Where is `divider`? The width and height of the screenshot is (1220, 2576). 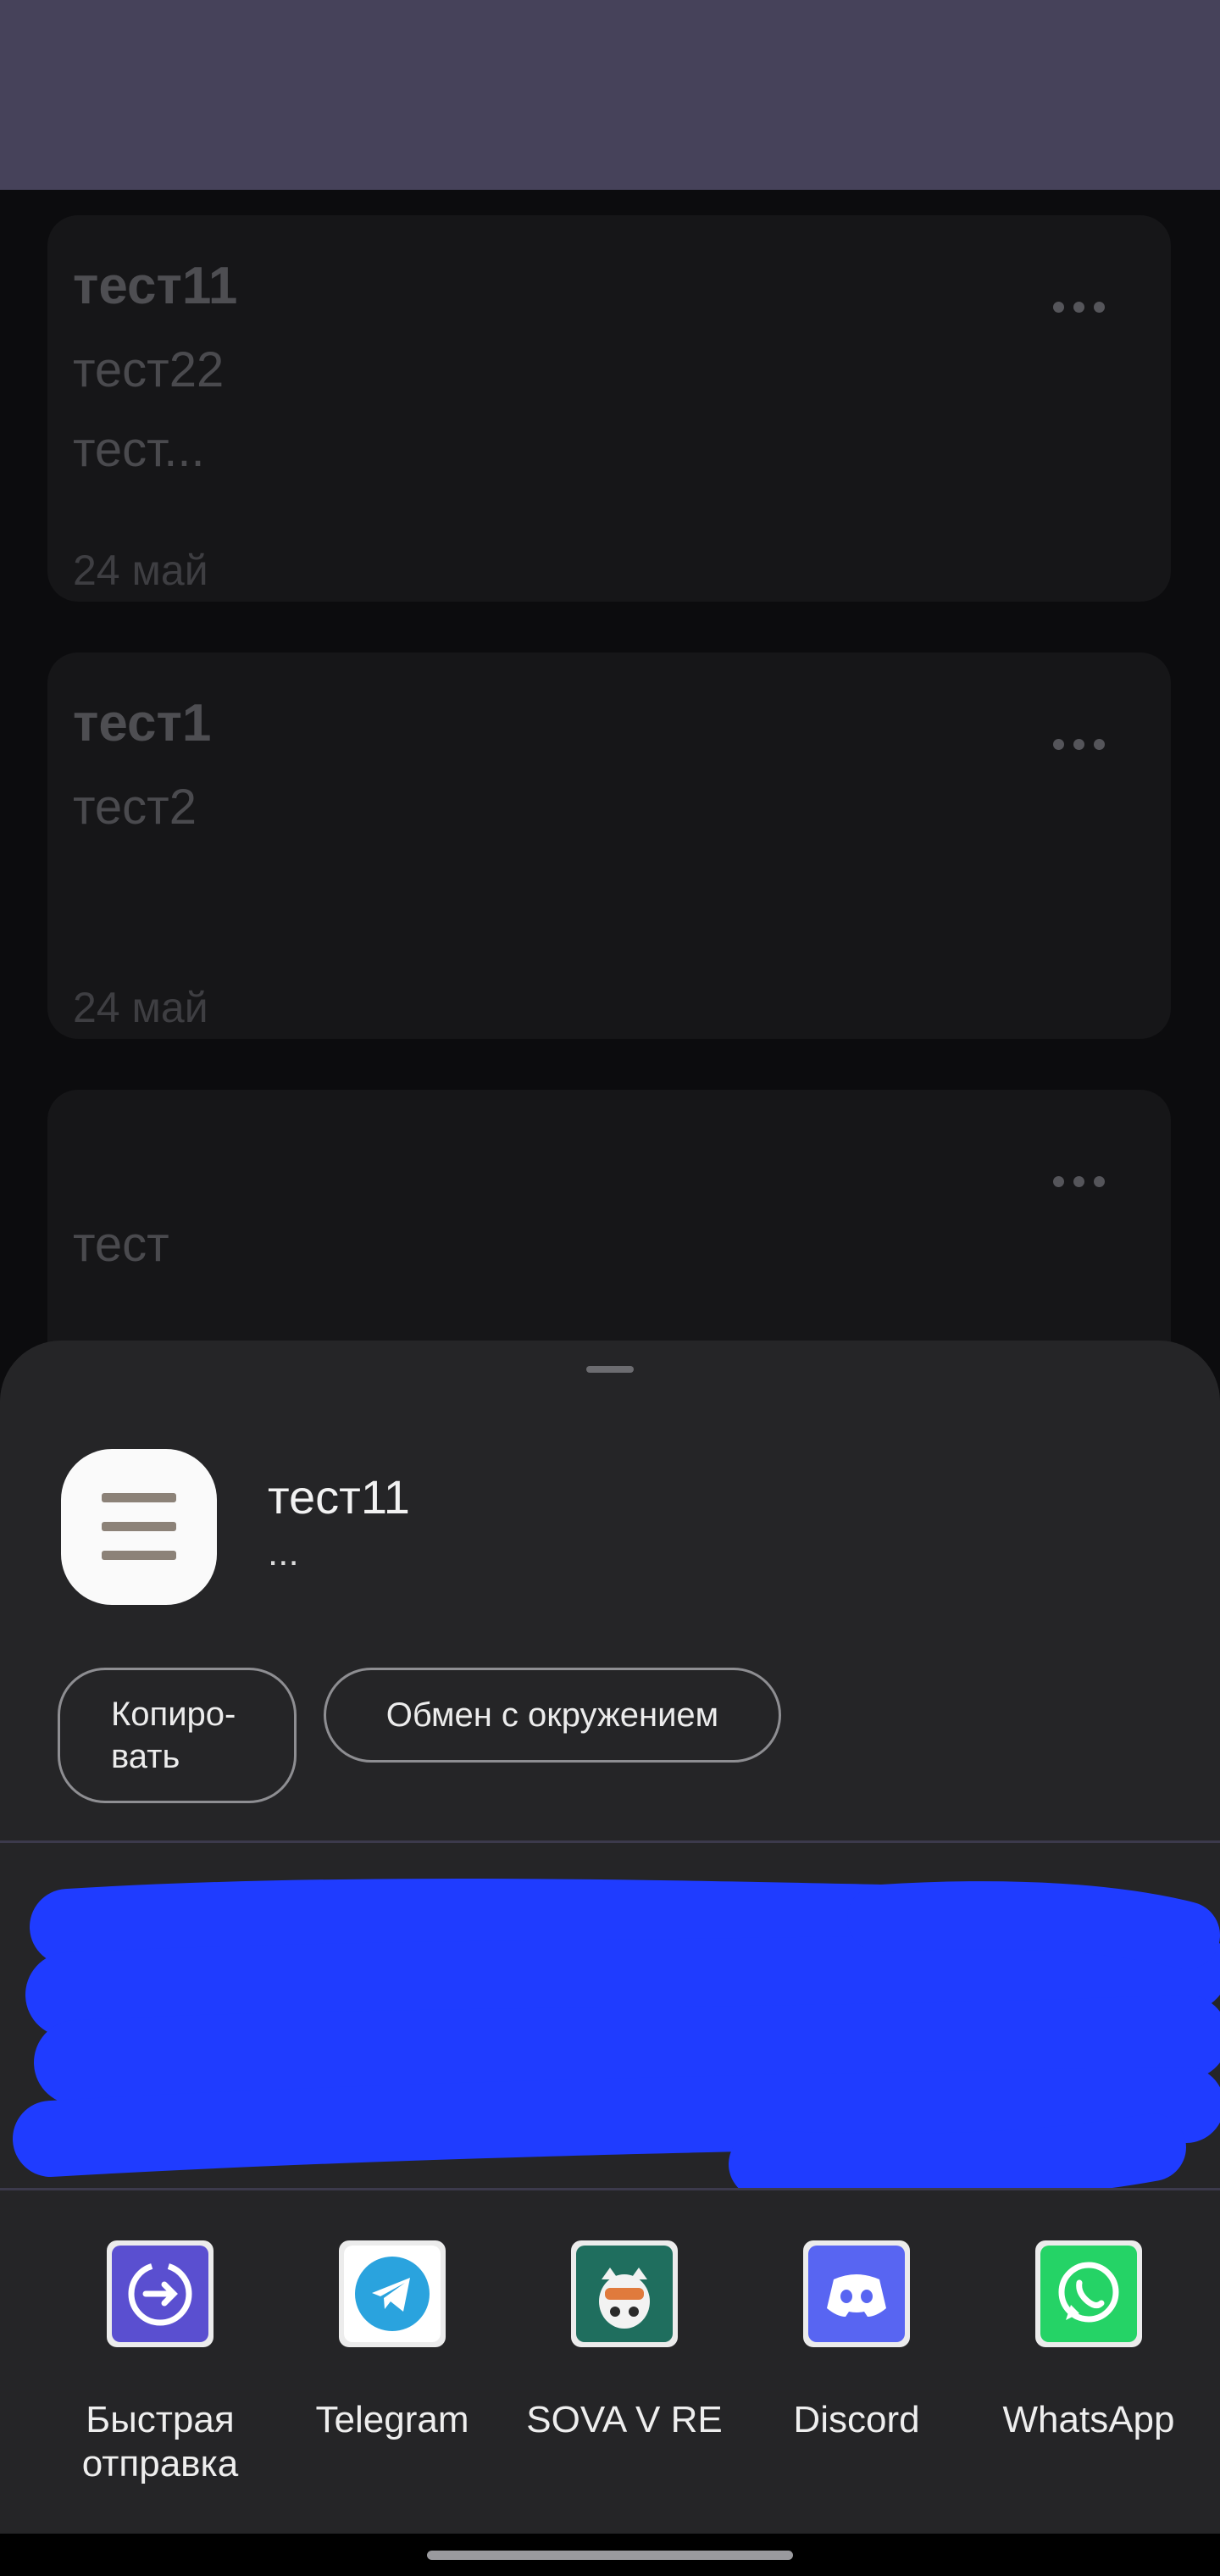
divider is located at coordinates (610, 2189).